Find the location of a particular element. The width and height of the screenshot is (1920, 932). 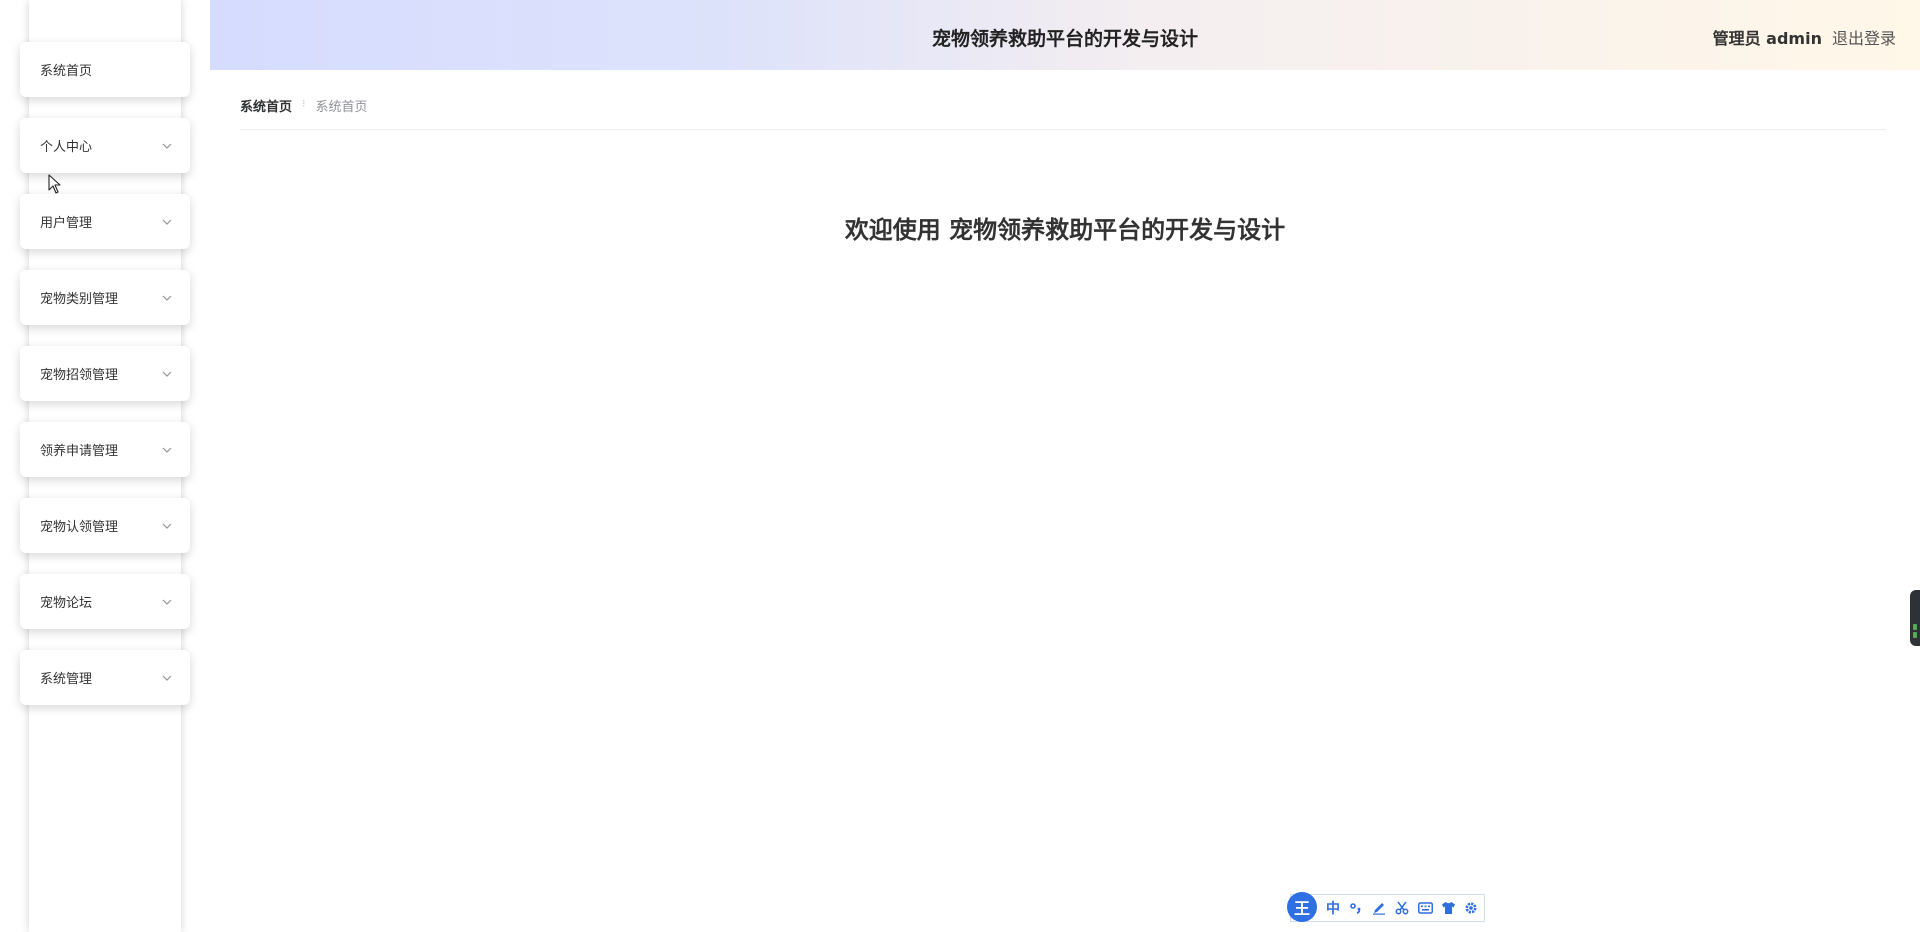

sidebar-item-pet-found: 宠物招领管理 is located at coordinates (105, 373).